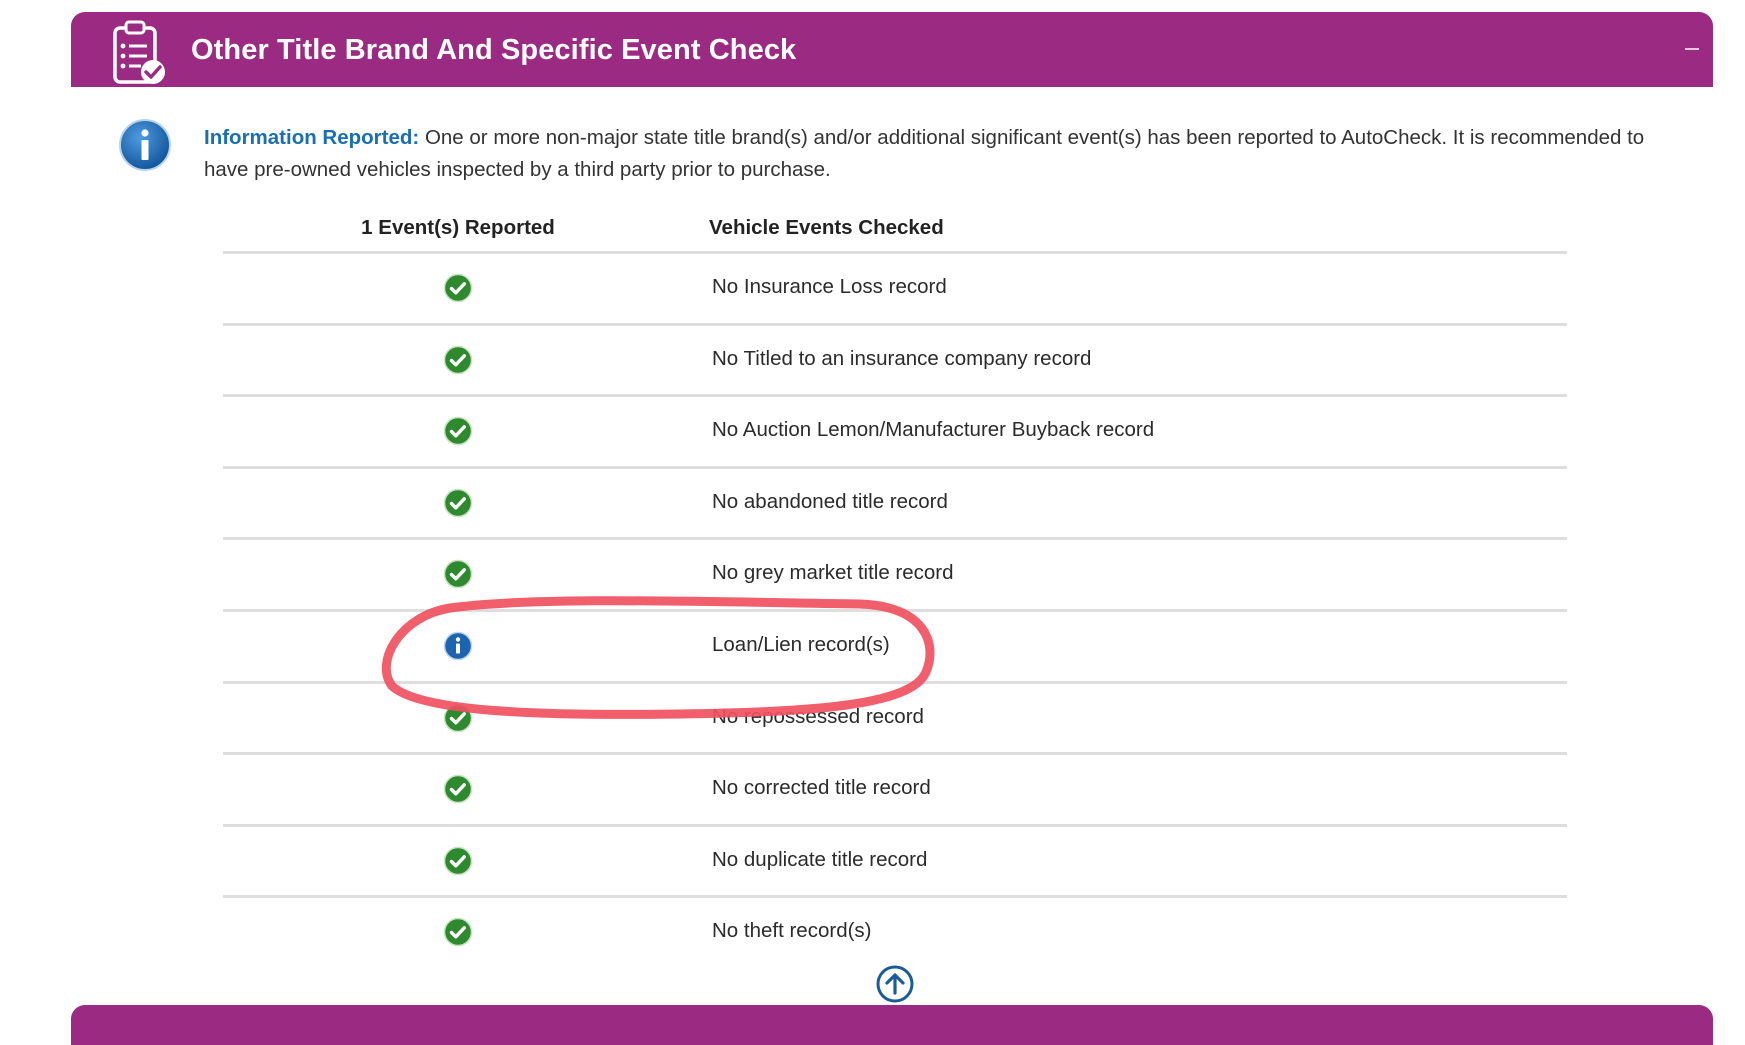 This screenshot has height=1045, width=1745. I want to click on event-label: No grey market title record, so click(833, 573).